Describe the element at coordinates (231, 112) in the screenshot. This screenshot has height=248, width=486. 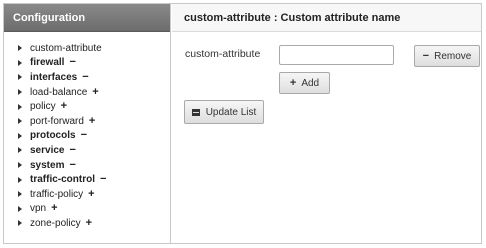
I see `update-list-button-label: Update List` at that location.